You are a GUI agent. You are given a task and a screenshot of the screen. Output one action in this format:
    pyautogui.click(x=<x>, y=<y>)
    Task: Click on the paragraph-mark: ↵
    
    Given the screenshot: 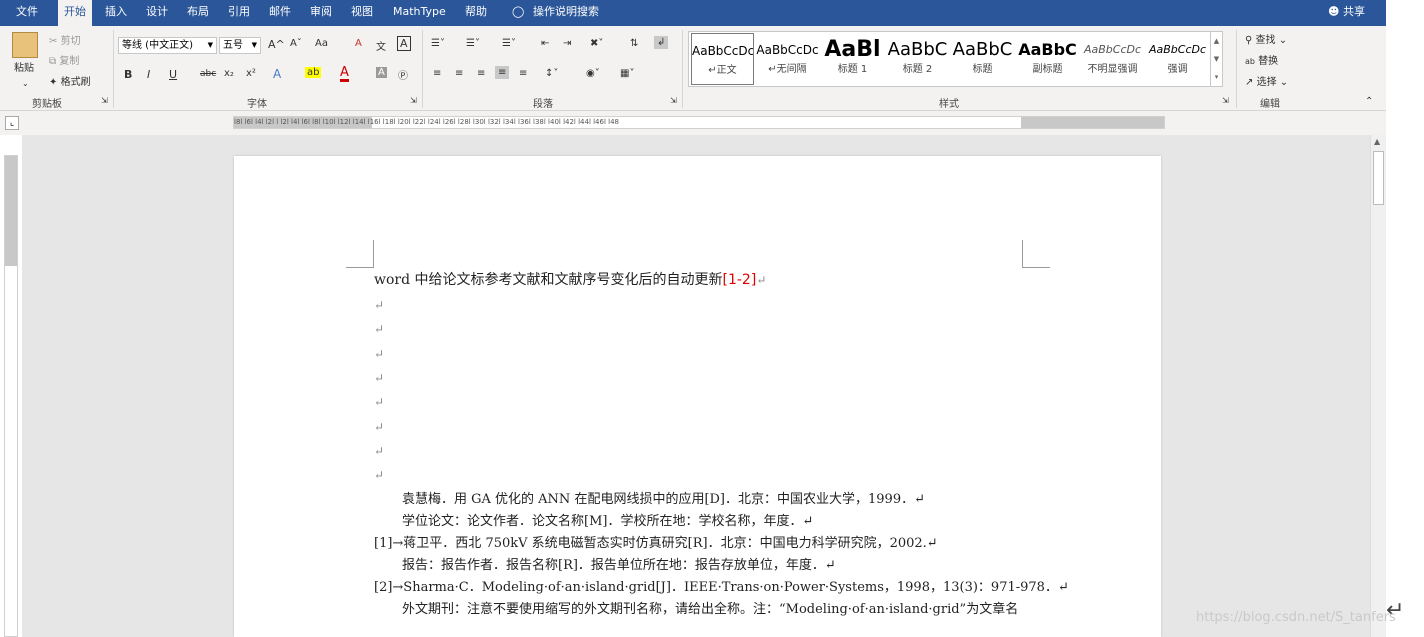 What is the action you would take?
    pyautogui.click(x=761, y=280)
    